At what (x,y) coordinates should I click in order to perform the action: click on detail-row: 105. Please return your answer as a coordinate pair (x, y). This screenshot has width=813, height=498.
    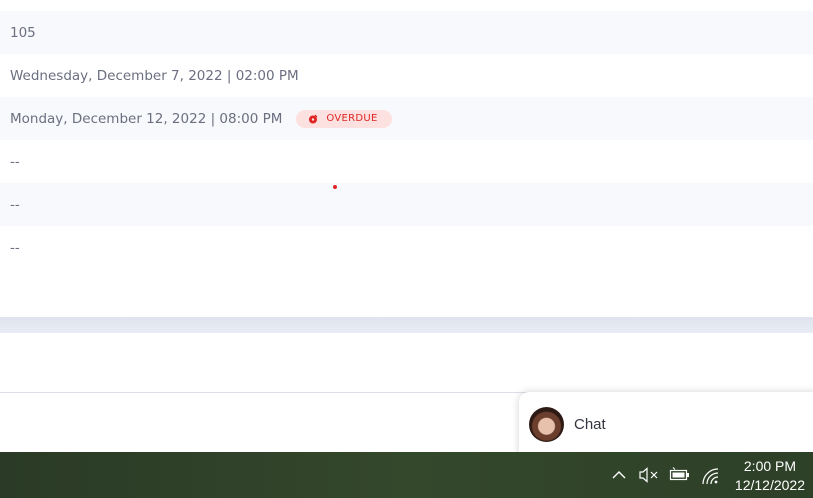
    Looking at the image, I should click on (406, 32).